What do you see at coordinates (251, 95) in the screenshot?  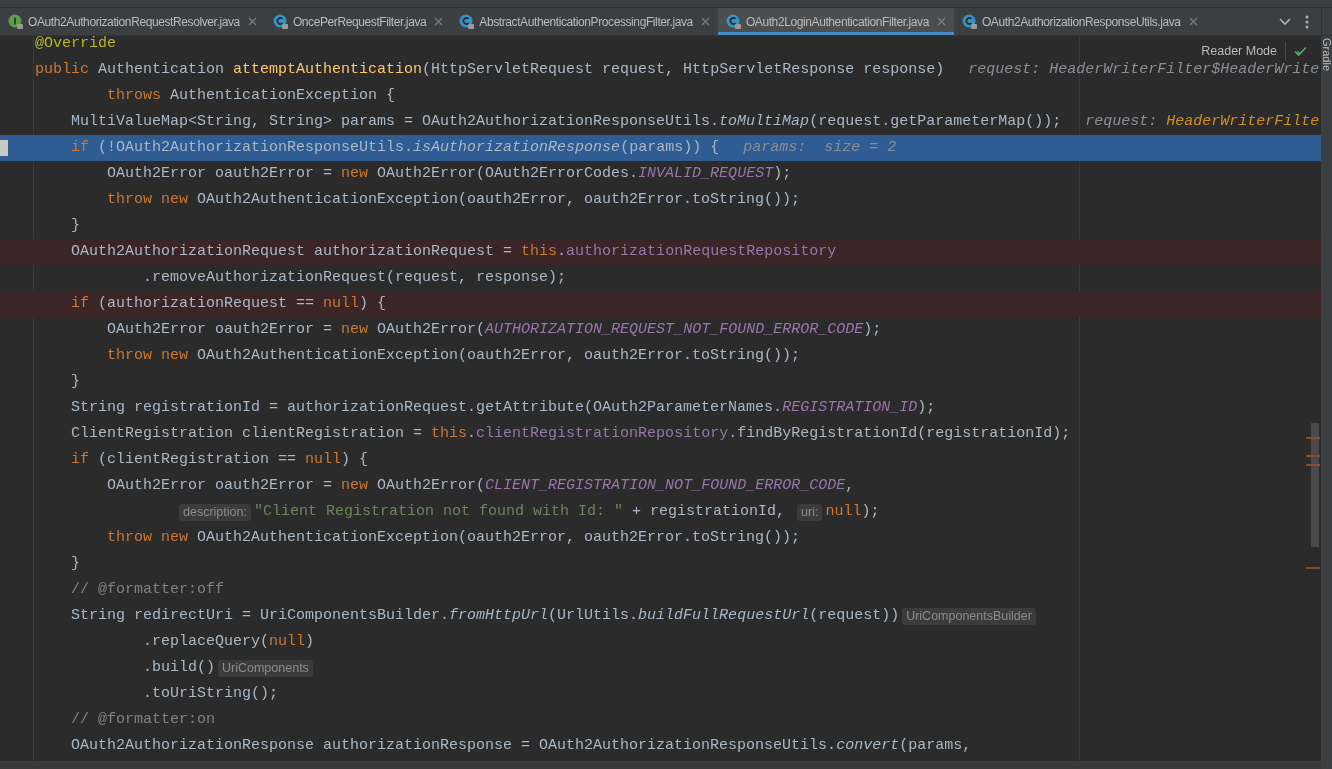 I see `code-line: throws AuthenticationException {` at bounding box center [251, 95].